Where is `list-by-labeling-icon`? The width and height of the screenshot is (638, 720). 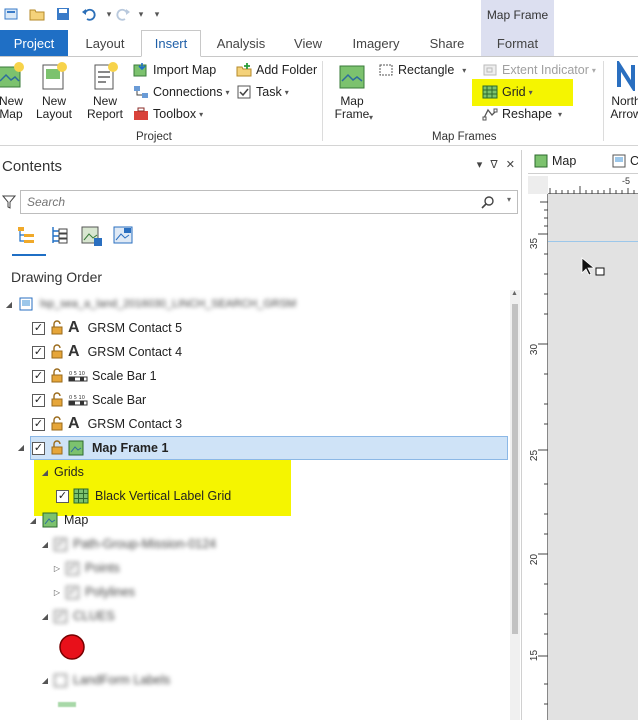
list-by-labeling-icon is located at coordinates (124, 236).